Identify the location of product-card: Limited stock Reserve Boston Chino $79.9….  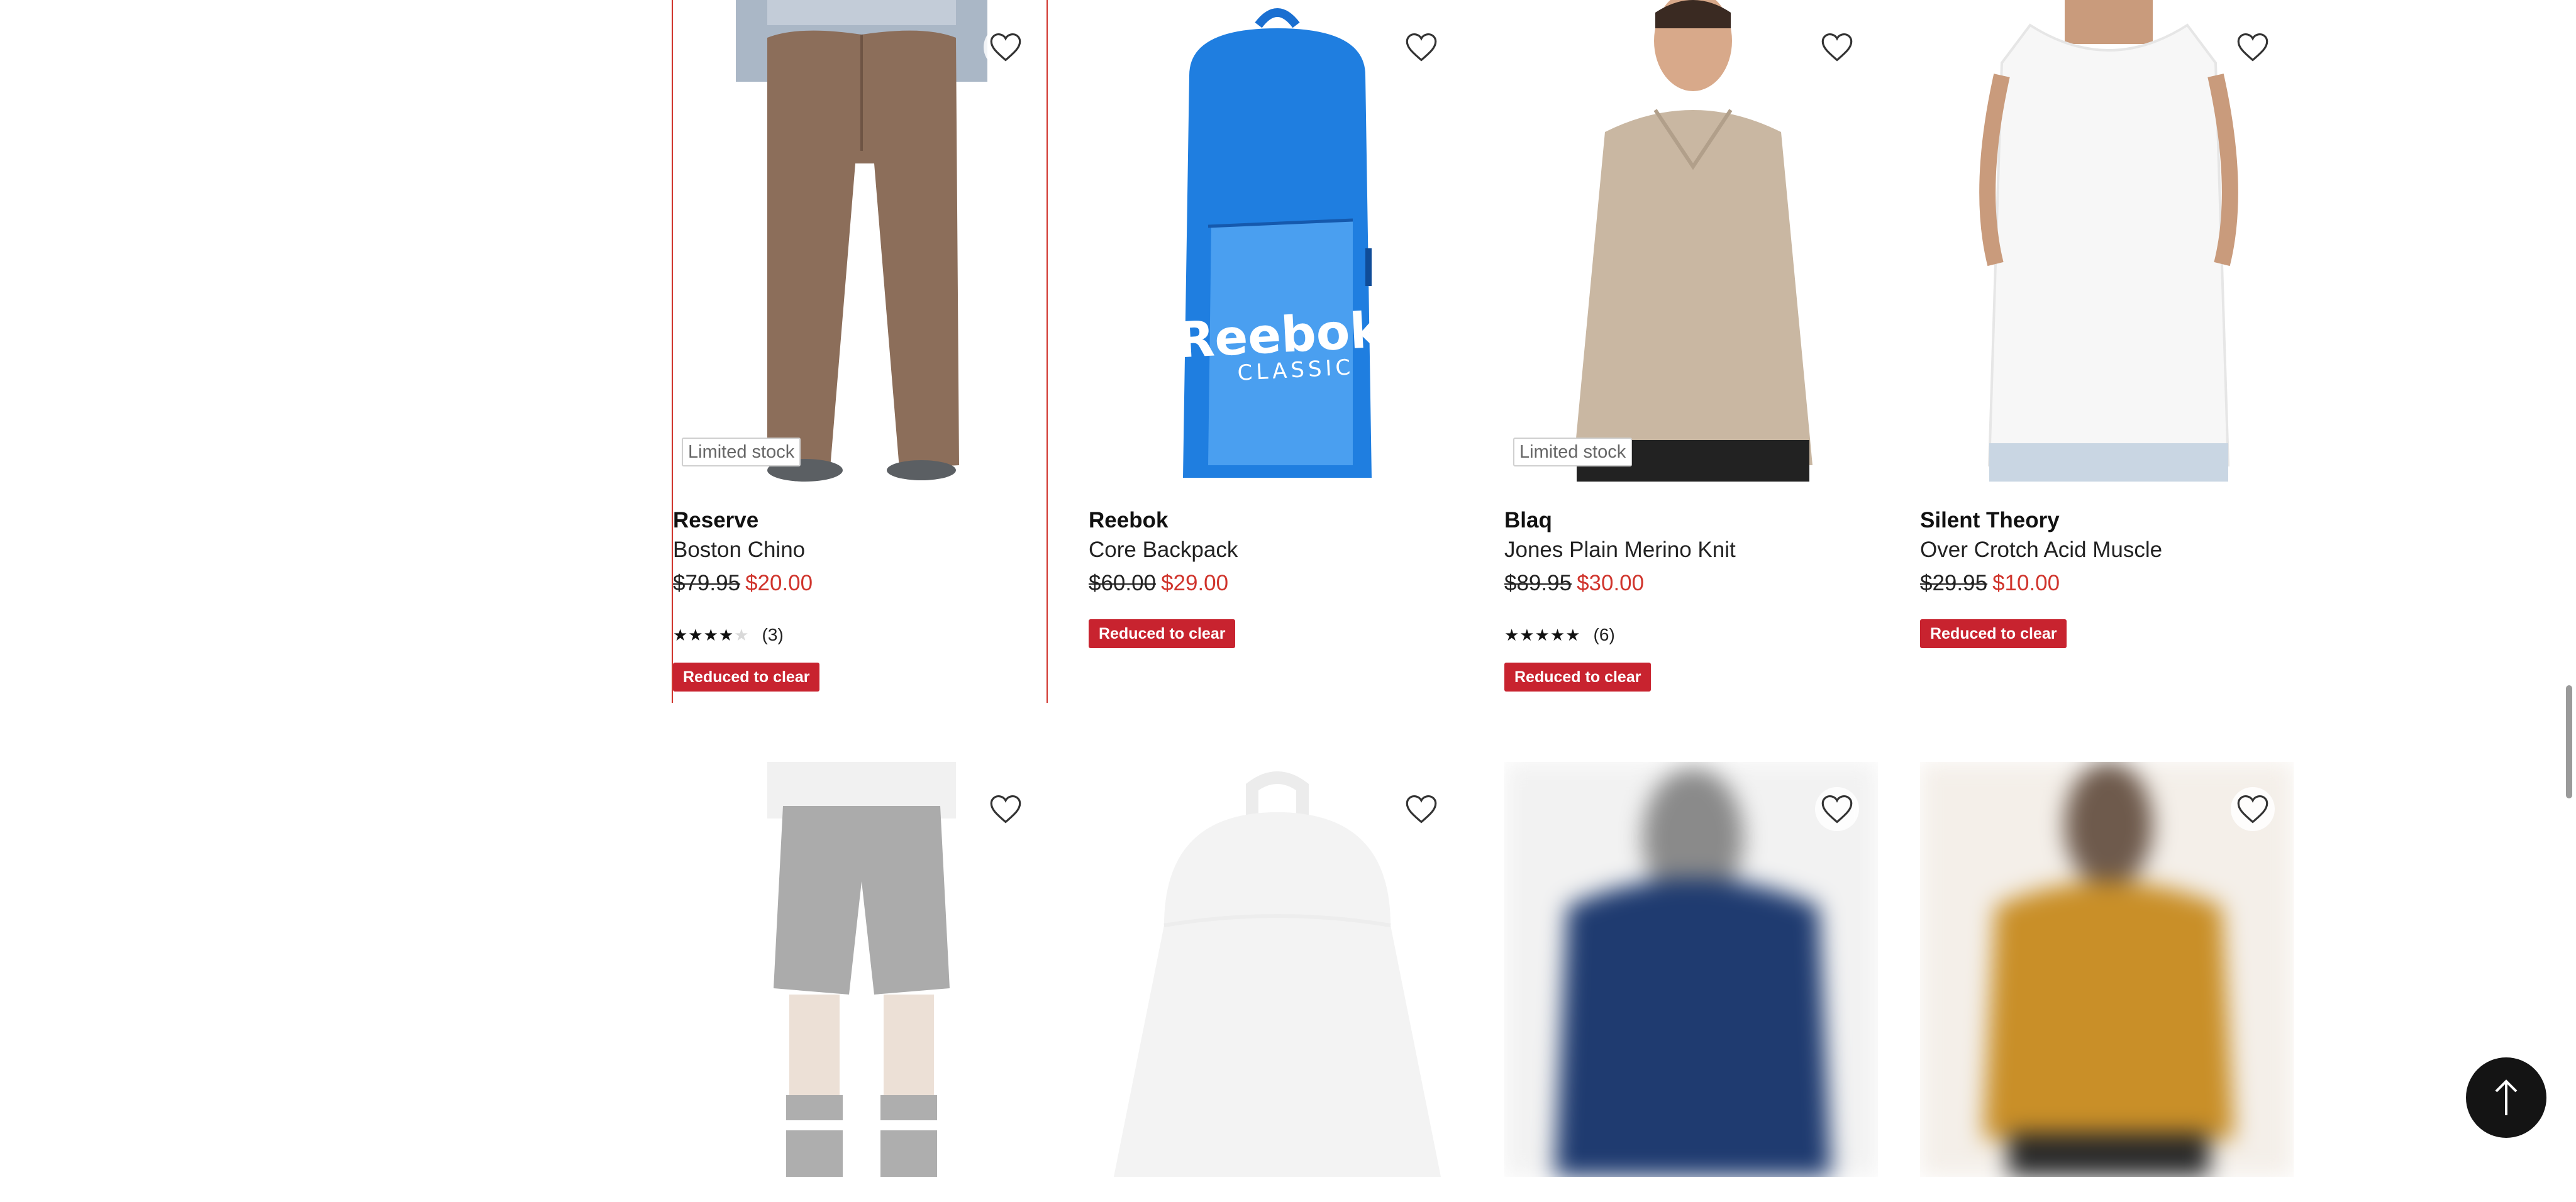
(860, 351).